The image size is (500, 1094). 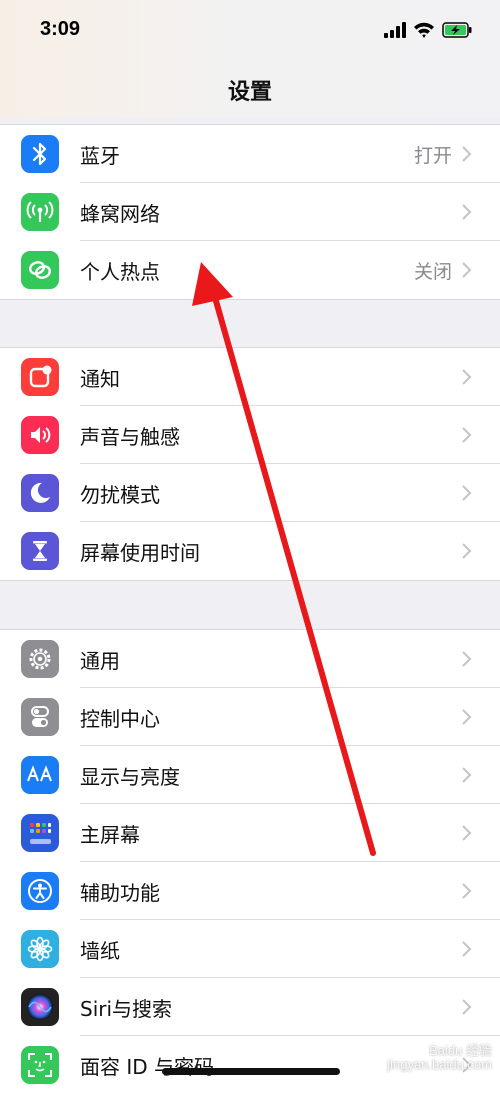 I want to click on settings-row-label: 蜂窝网络, so click(x=120, y=214).